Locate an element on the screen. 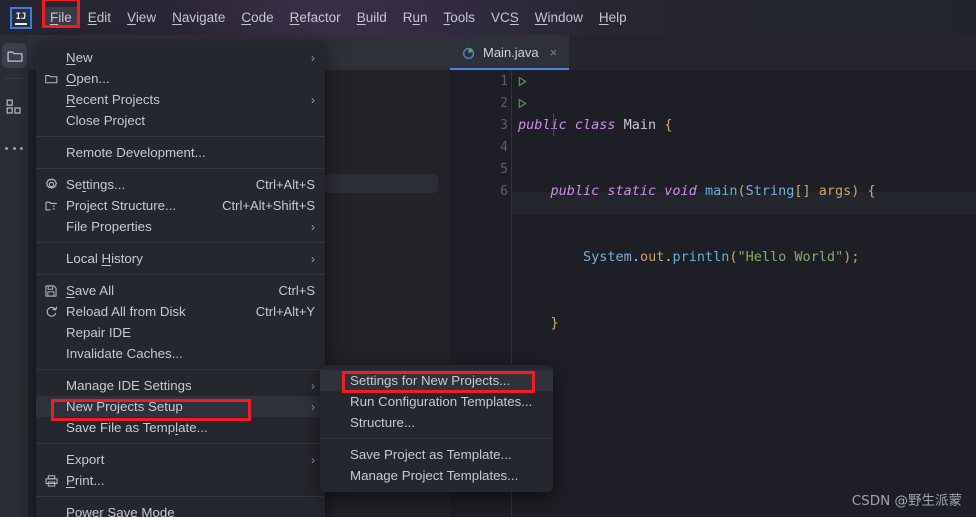  reload-icon is located at coordinates (51, 311).